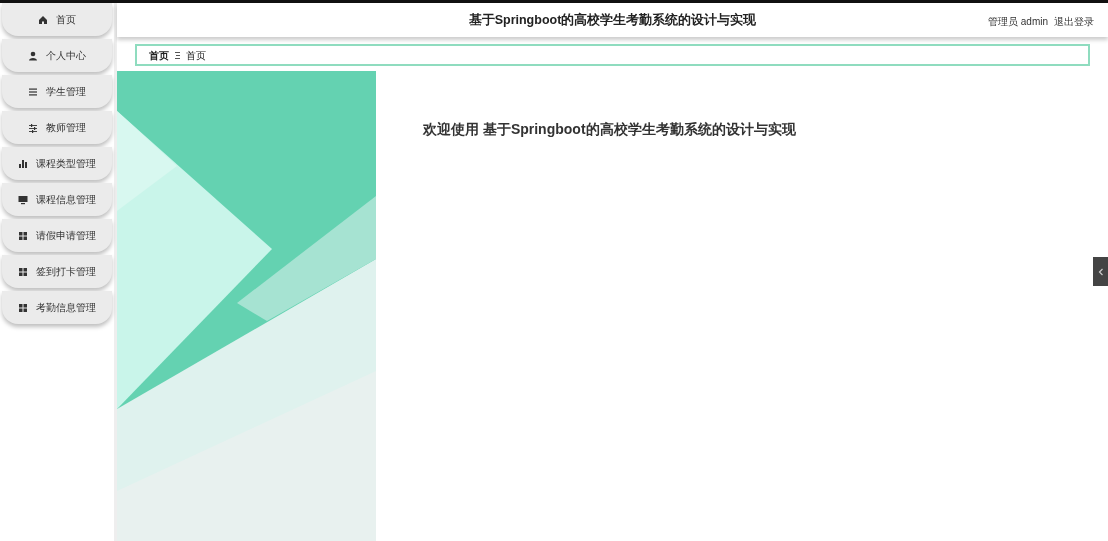 The height and width of the screenshot is (541, 1108). I want to click on page-title: 基于Springboot的高校学生考勤系统的设计与实现, so click(612, 20).